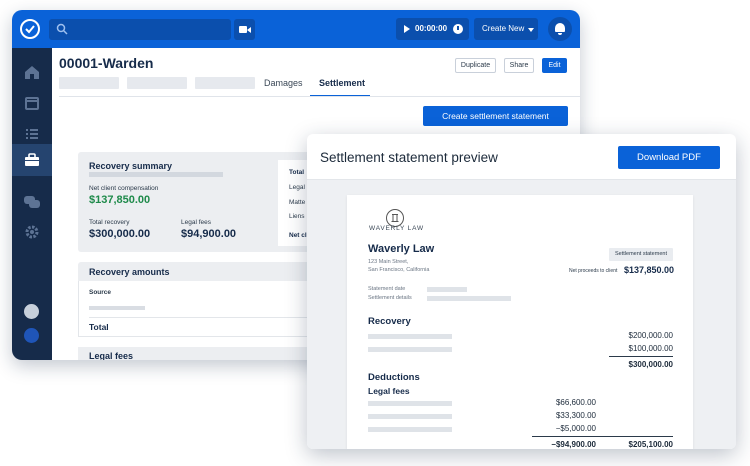  Describe the element at coordinates (641, 254) in the screenshot. I see `settlement-statement-badge: Settlement statement` at that location.